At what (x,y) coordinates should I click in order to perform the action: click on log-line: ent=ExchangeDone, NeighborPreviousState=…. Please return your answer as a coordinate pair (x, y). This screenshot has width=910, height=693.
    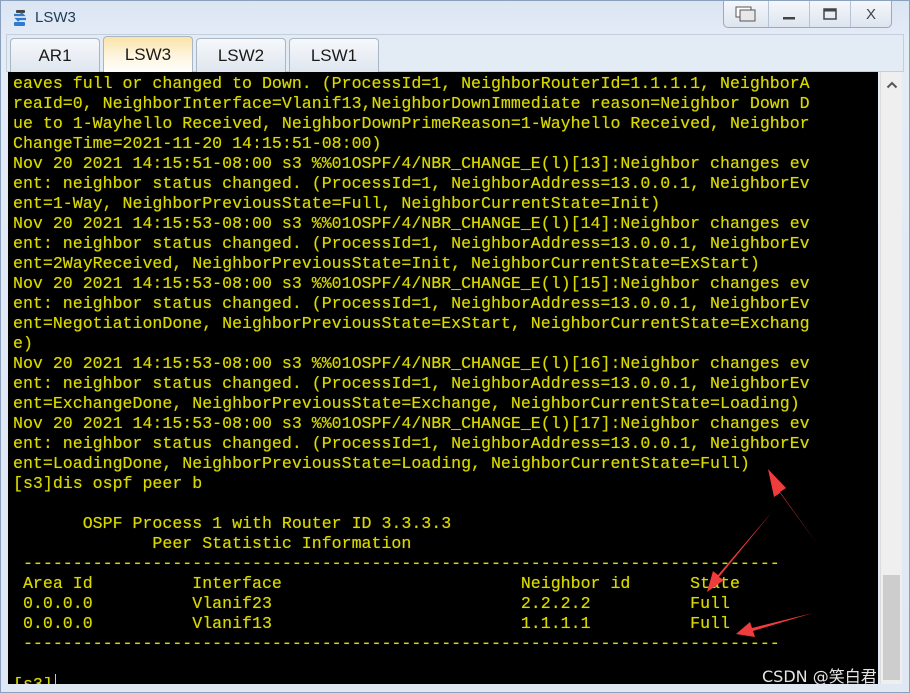
    Looking at the image, I should click on (406, 403).